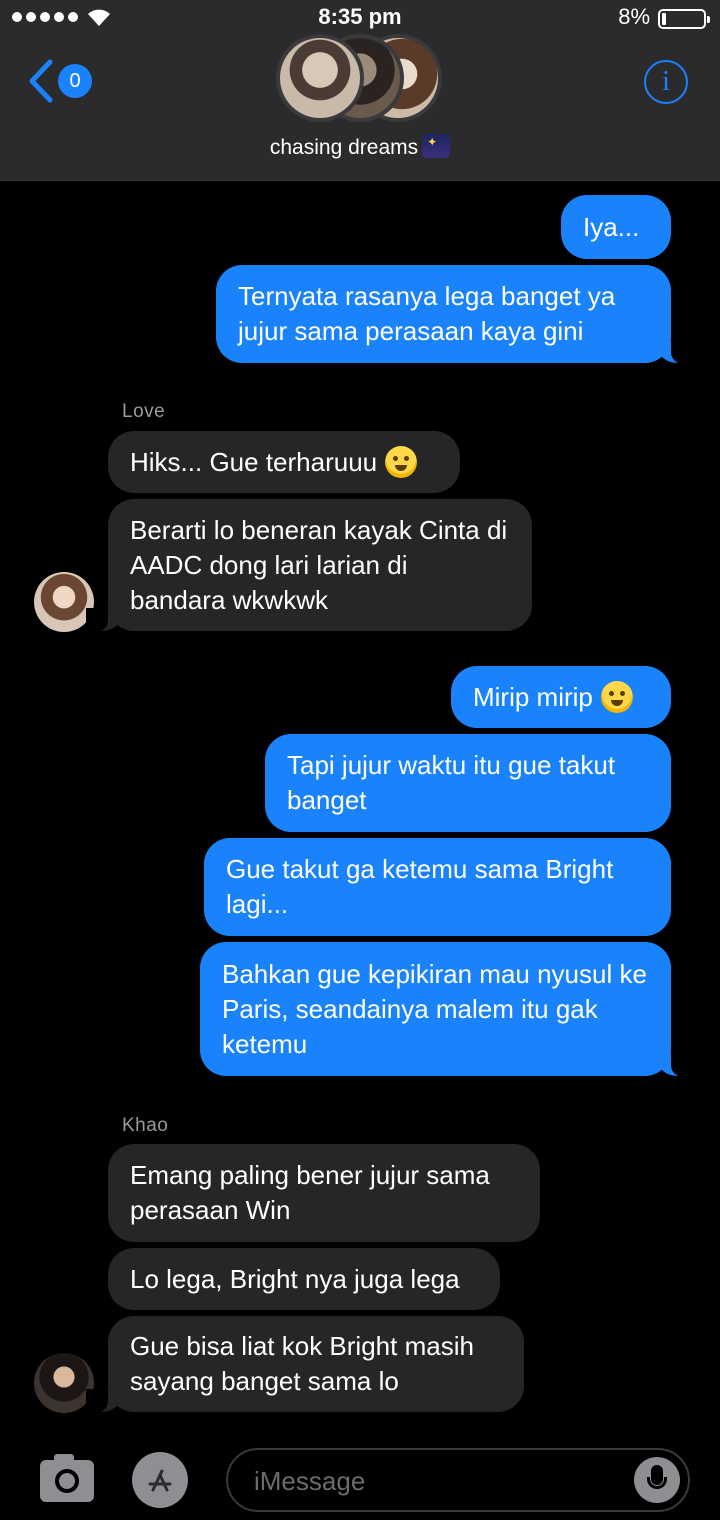 The image size is (720, 1520). Describe the element at coordinates (401, 462) in the screenshot. I see `crying-face-emoji-icon` at that location.